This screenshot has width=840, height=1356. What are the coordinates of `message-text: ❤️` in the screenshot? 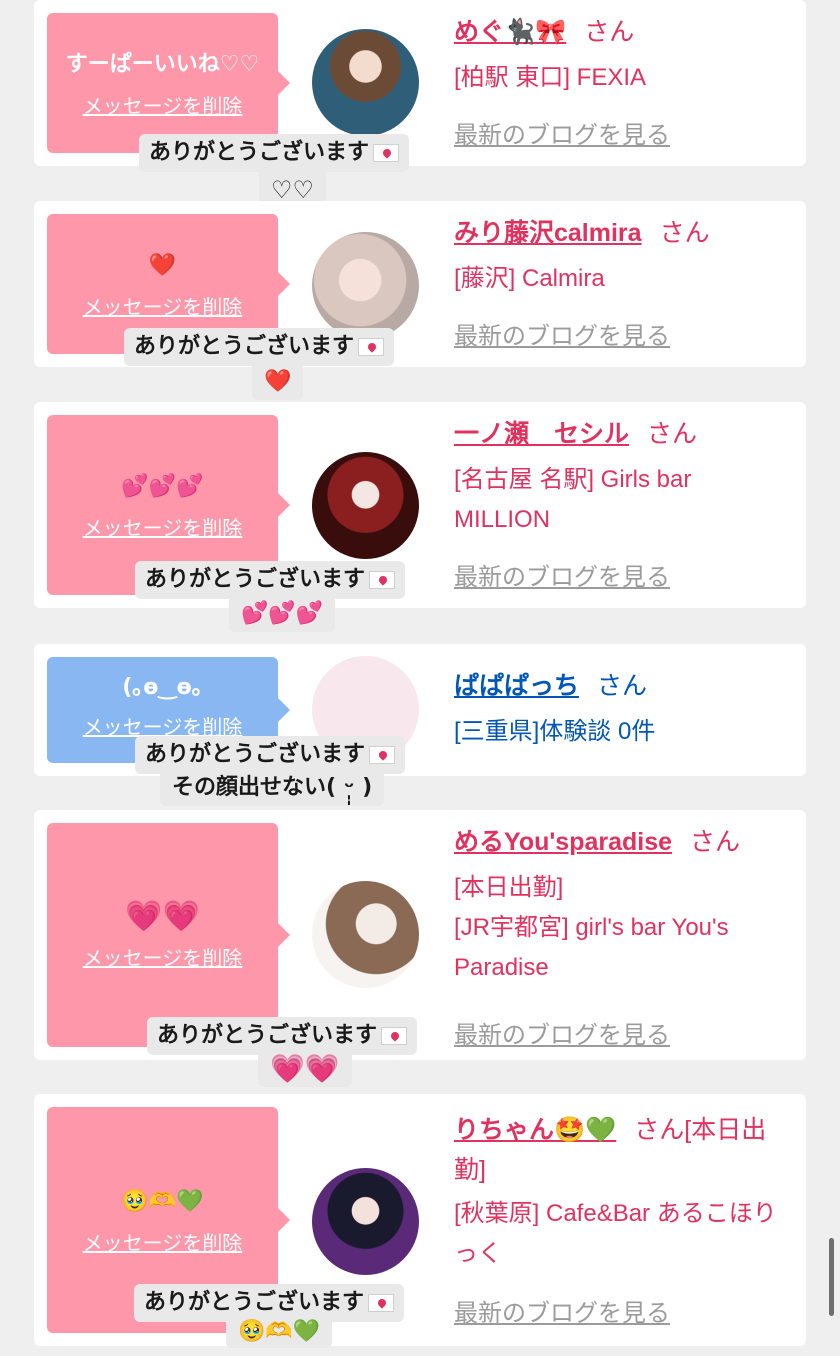 It's located at (162, 265).